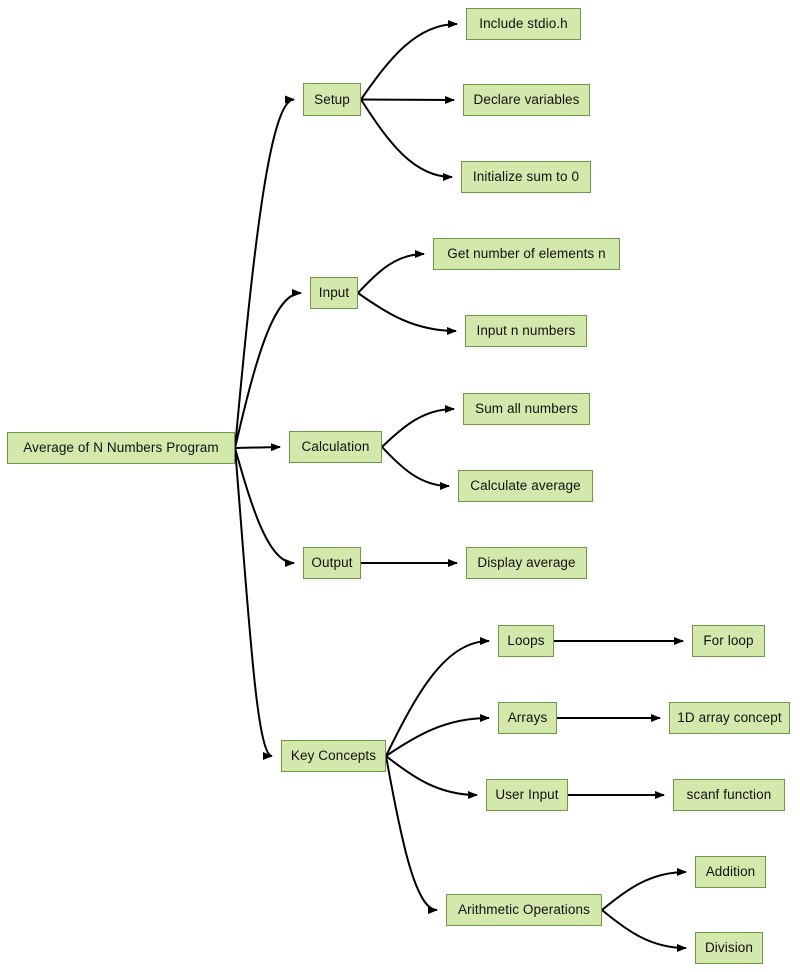  Describe the element at coordinates (524, 910) in the screenshot. I see `node-arithmetic: Arithmetic Operations` at that location.